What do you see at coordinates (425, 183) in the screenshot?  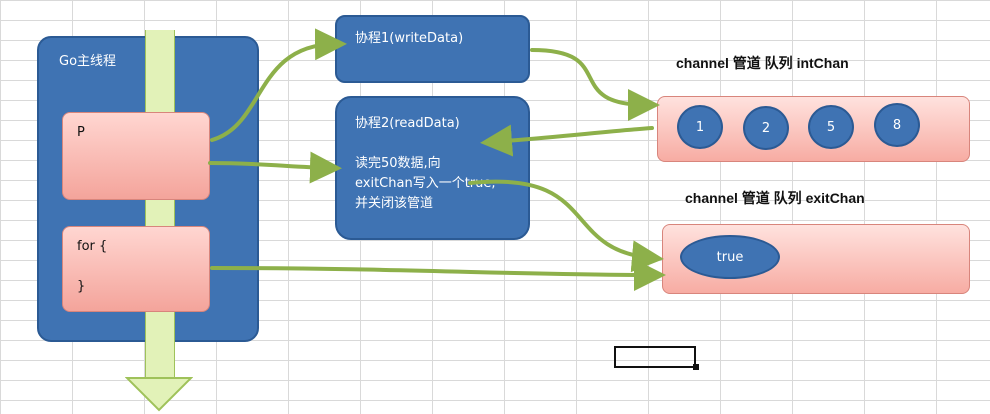 I see `read-goroutine-desc-2: exitChan写入一个true,` at bounding box center [425, 183].